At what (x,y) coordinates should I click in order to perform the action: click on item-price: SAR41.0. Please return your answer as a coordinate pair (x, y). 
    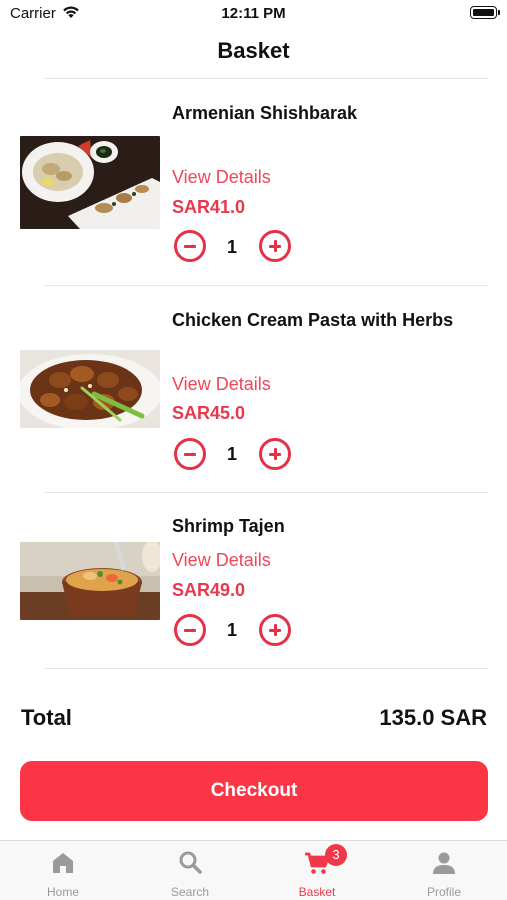
    Looking at the image, I should click on (209, 207).